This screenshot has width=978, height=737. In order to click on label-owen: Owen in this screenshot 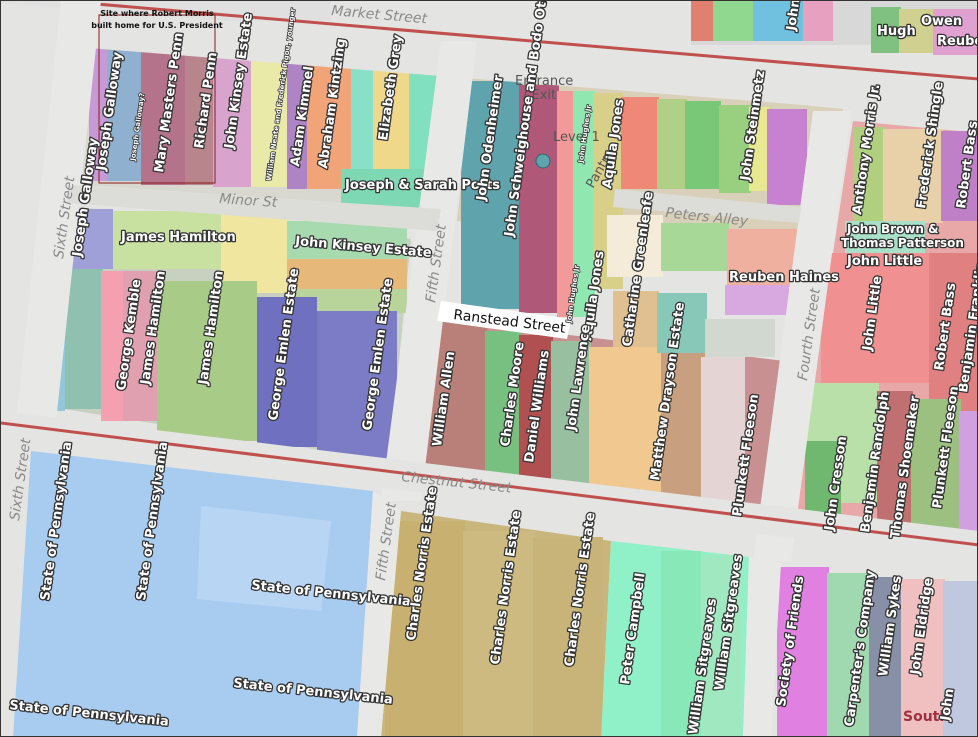, I will do `click(941, 21)`.